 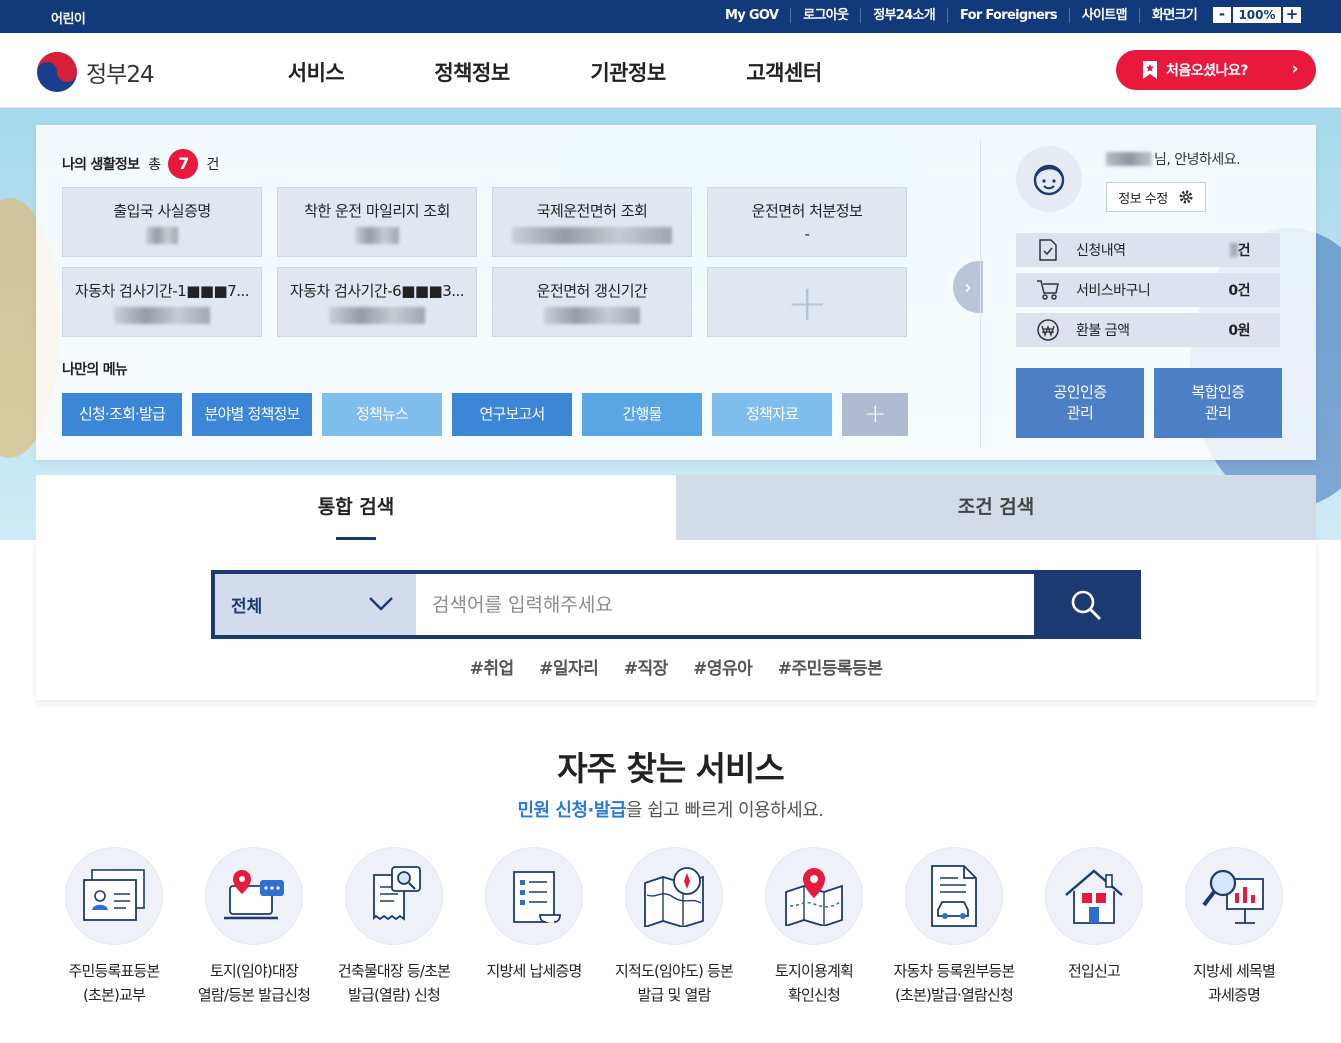 I want to click on tag-link: #영유아, so click(x=723, y=669).